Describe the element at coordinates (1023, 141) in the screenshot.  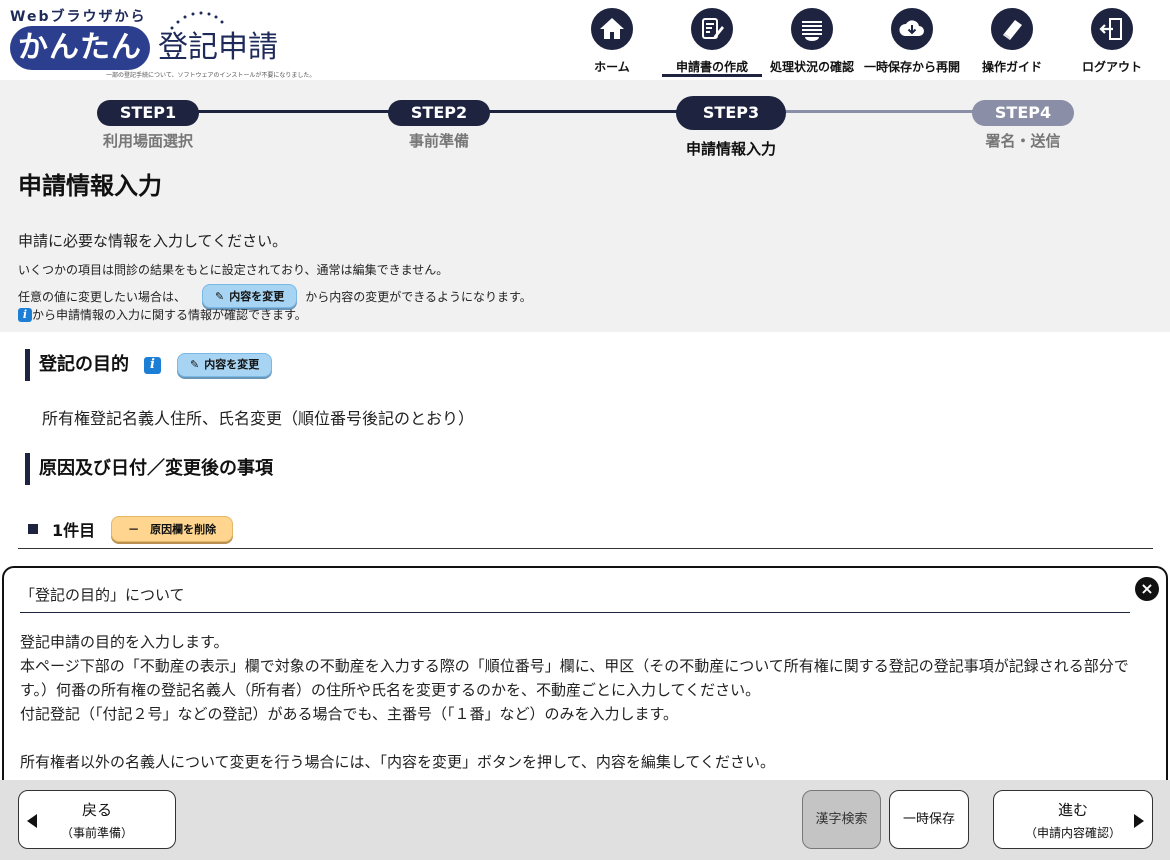
I see `step4-label: 署名・送信` at that location.